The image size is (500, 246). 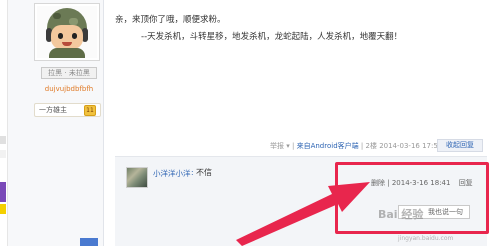 What do you see at coordinates (277, 146) in the screenshot?
I see `report-link: 举报` at bounding box center [277, 146].